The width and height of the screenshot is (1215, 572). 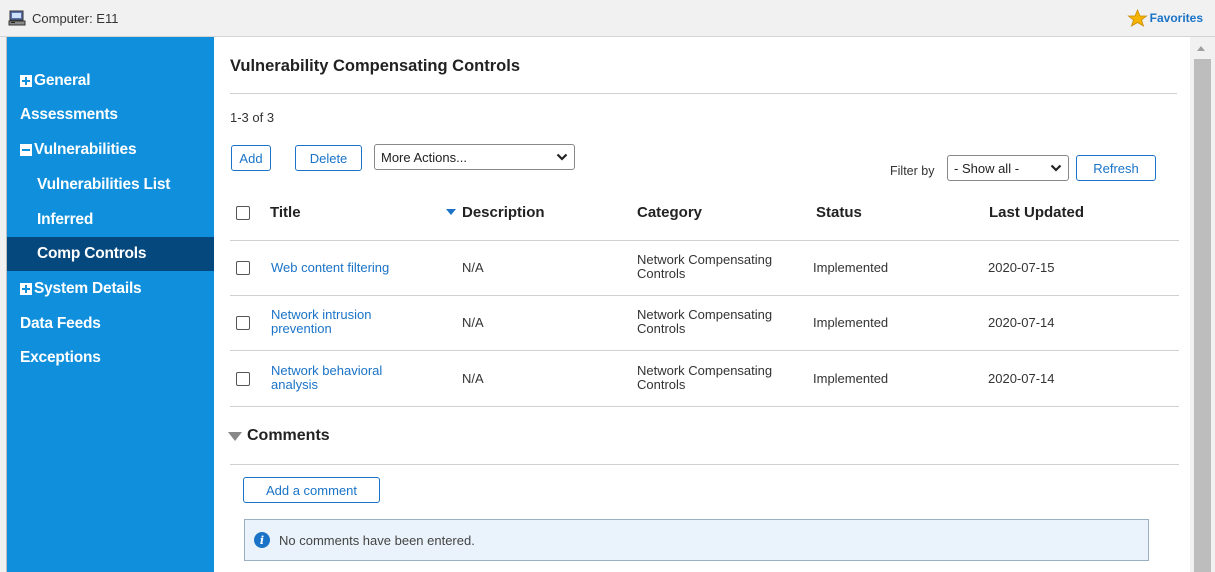 I want to click on comments-heading: Comments, so click(x=288, y=435).